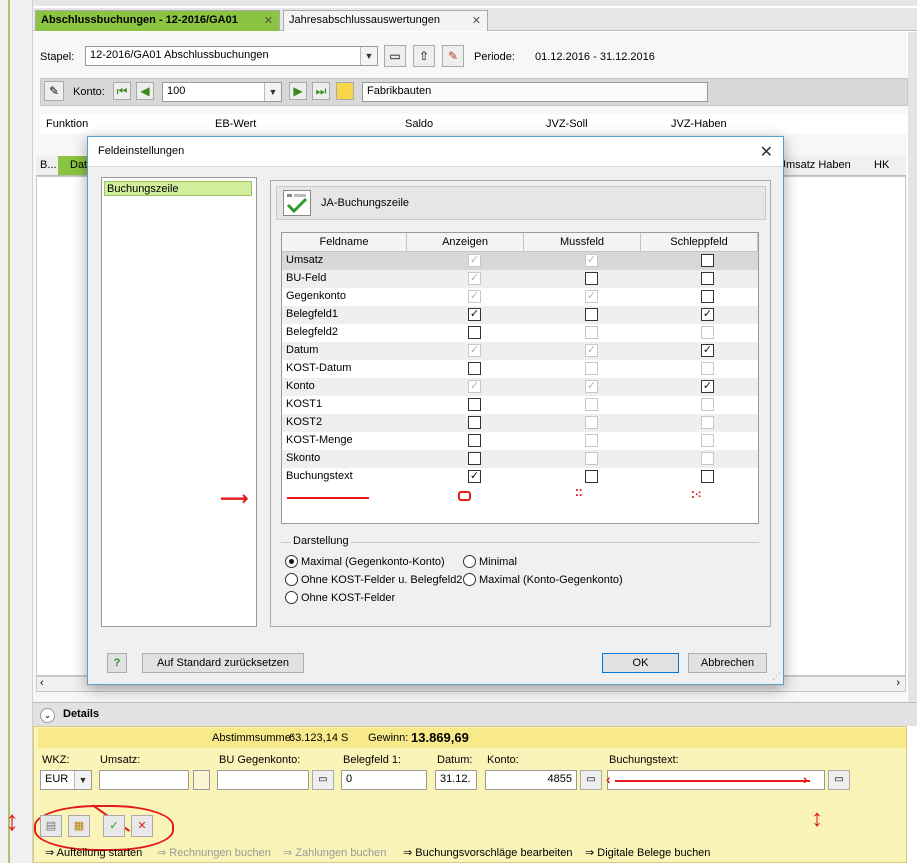 The image size is (917, 863). Describe the element at coordinates (520, 405) in the screenshot. I see `table-row: KOST1` at that location.